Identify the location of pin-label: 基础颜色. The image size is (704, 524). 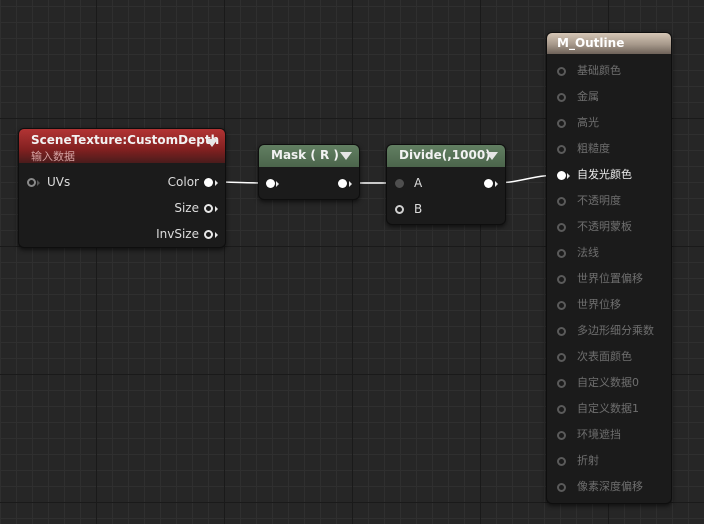
(599, 70).